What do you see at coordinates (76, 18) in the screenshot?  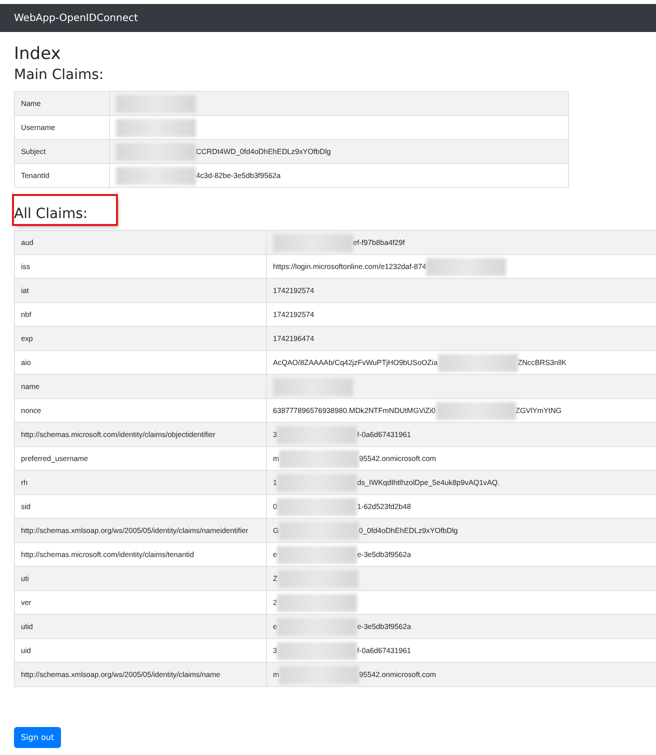 I see `brand-link: WebApp-OpenIDConnect` at bounding box center [76, 18].